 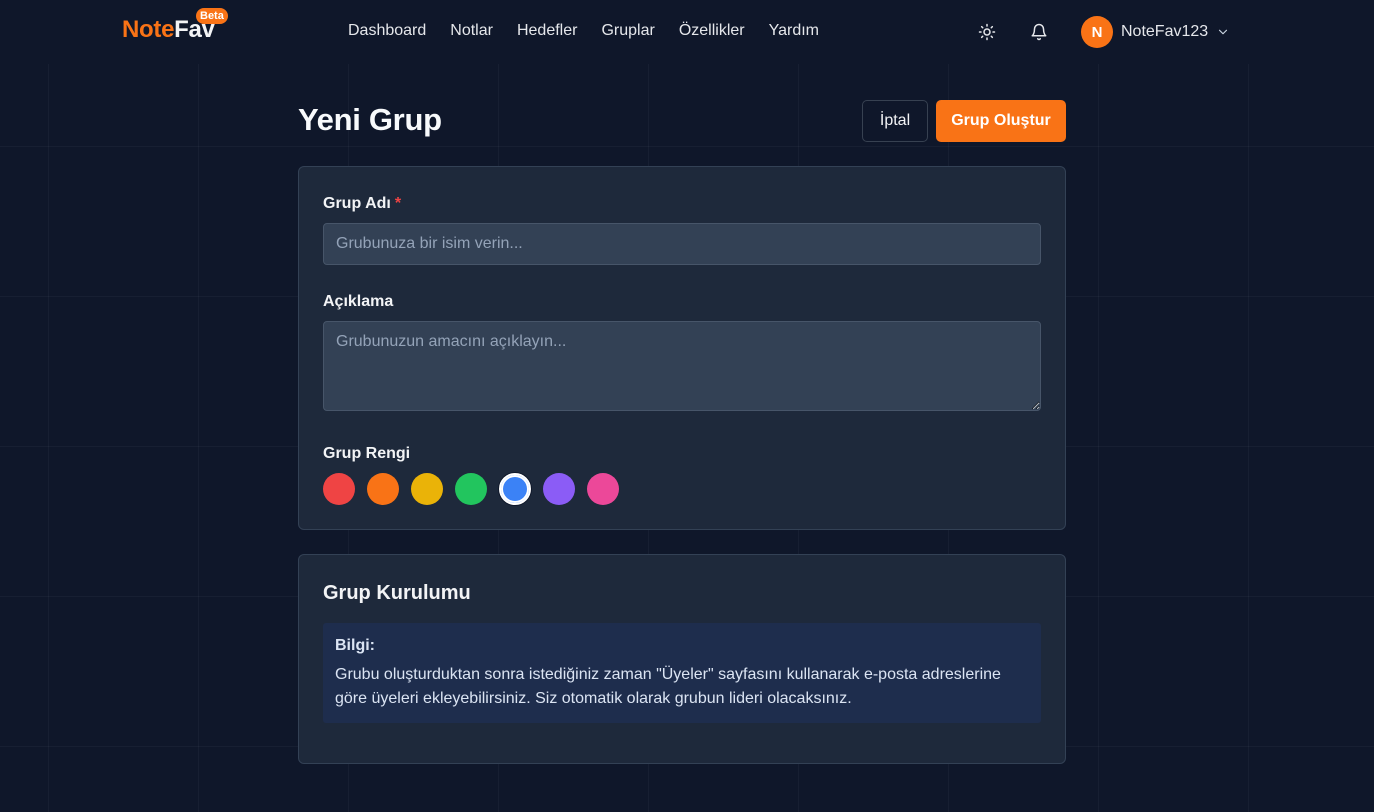 What do you see at coordinates (515, 489) in the screenshot?
I see `color-swatch-blue` at bounding box center [515, 489].